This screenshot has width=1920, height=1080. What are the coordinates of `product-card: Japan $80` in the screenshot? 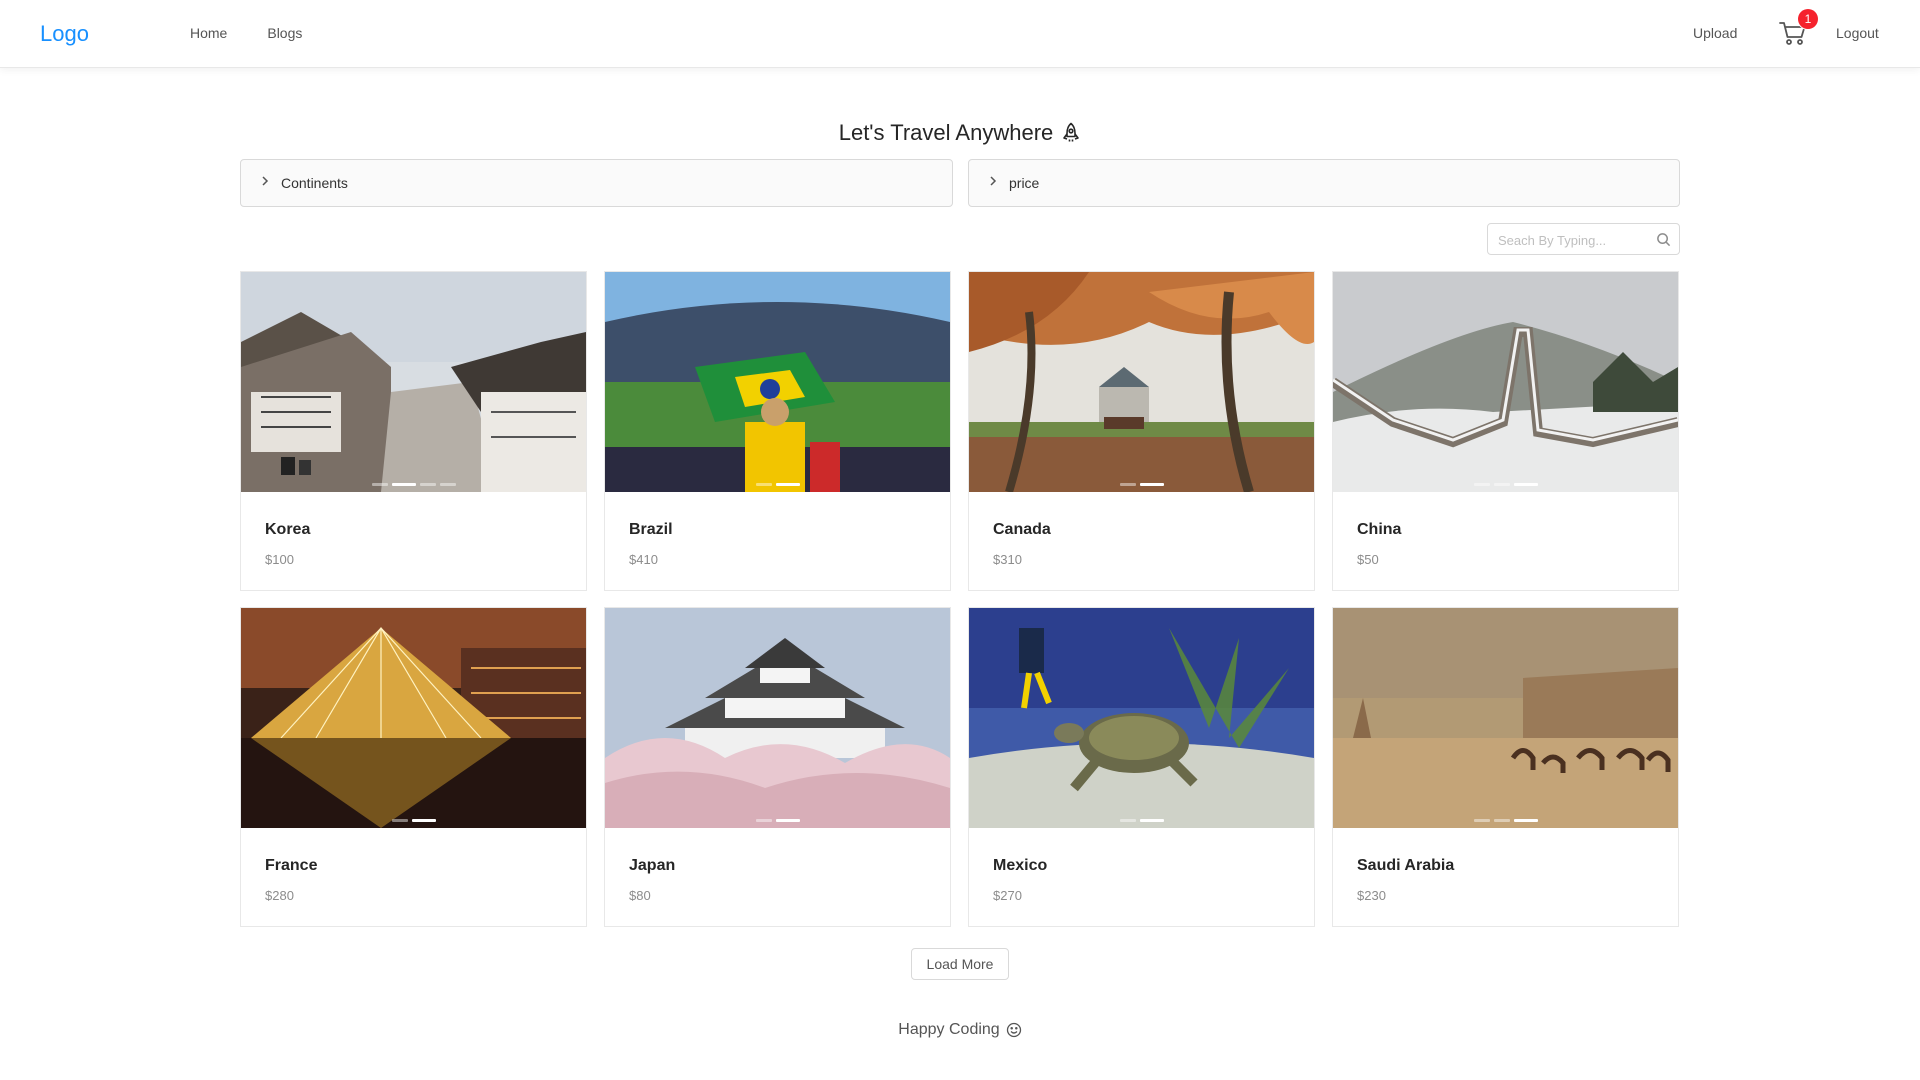 It's located at (777, 767).